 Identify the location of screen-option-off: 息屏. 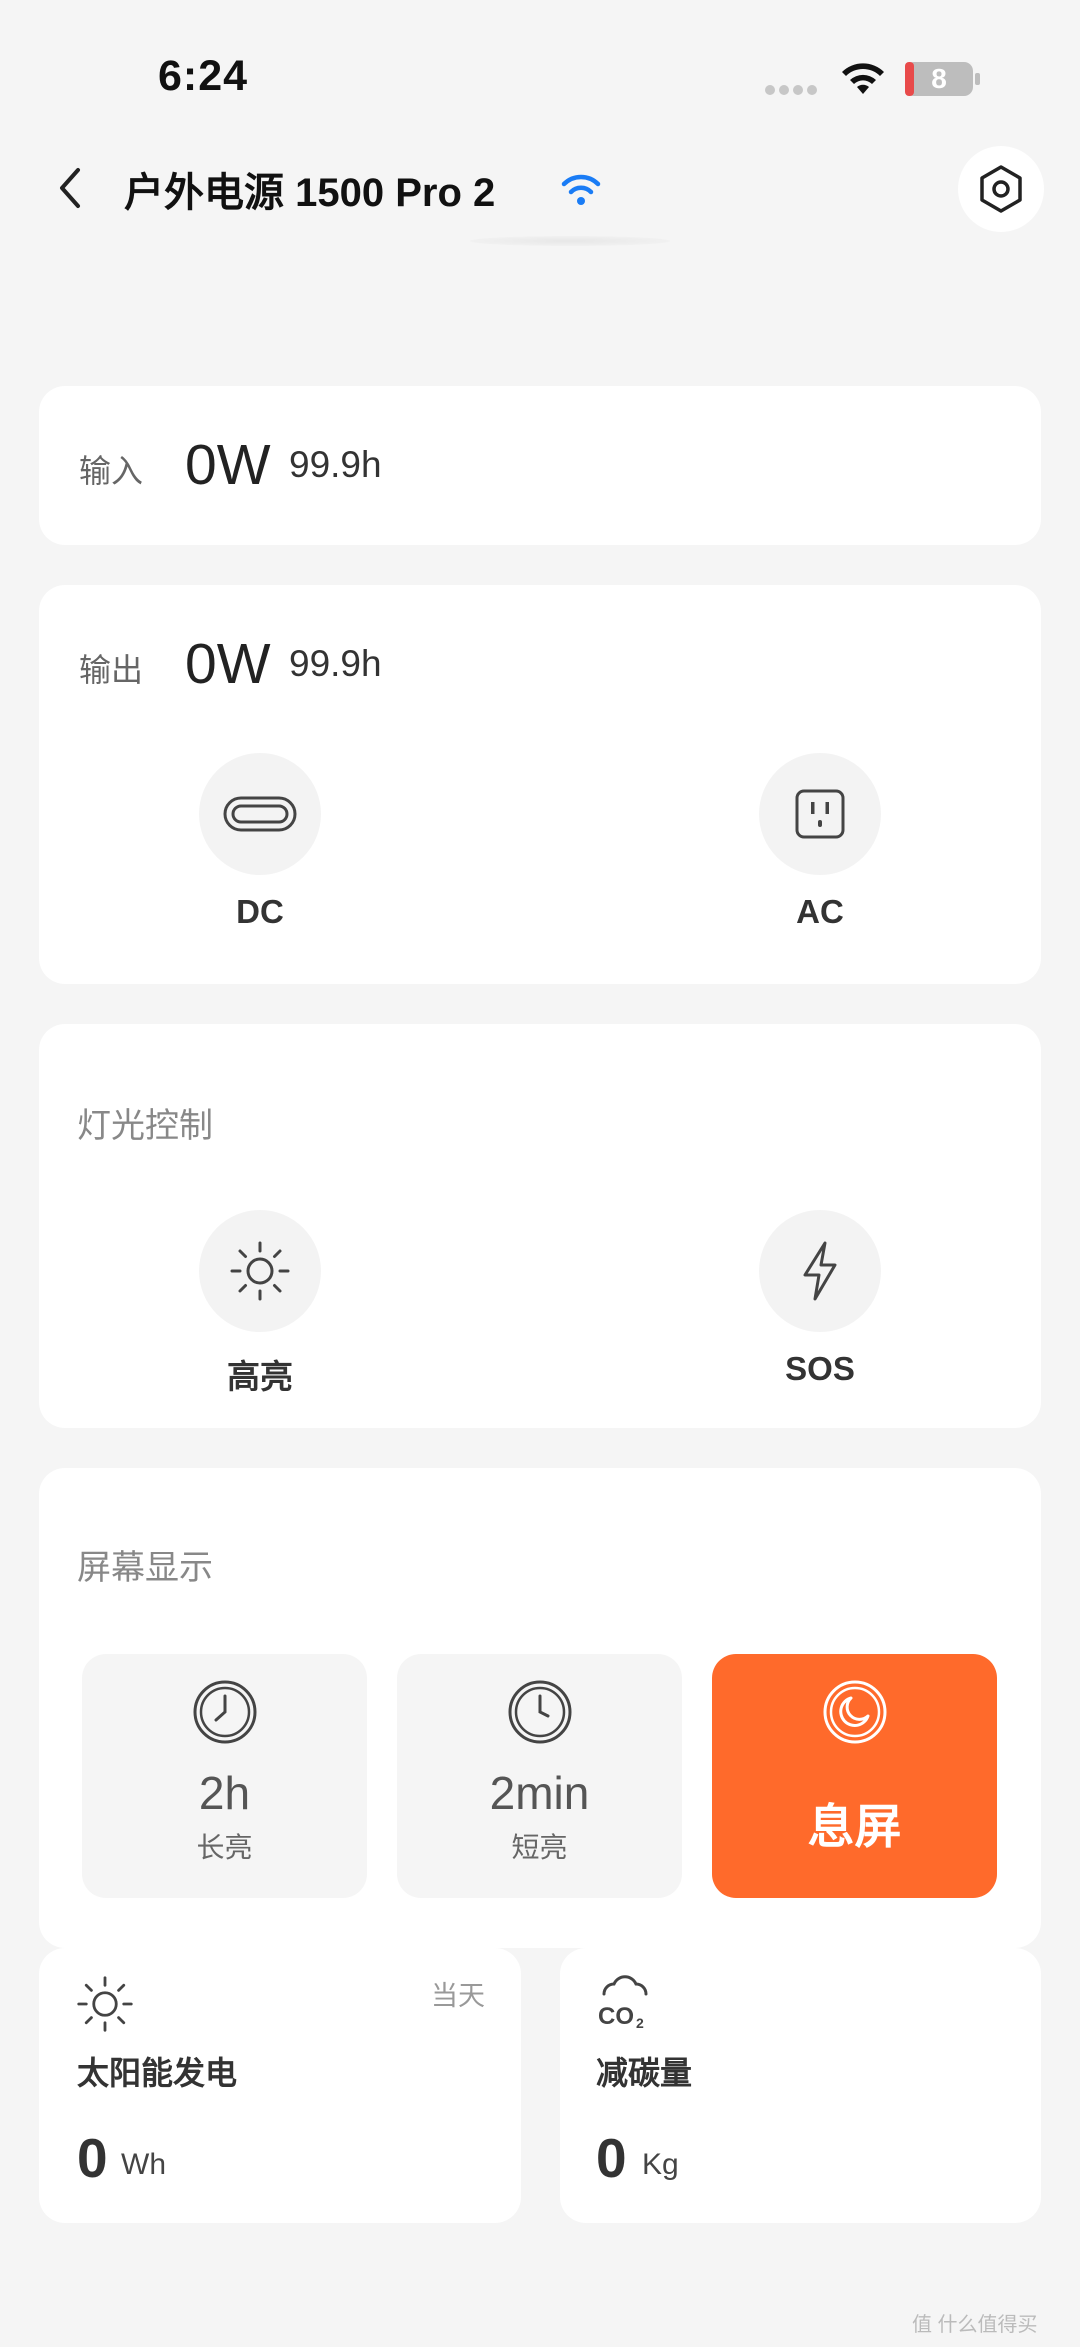
(854, 1776).